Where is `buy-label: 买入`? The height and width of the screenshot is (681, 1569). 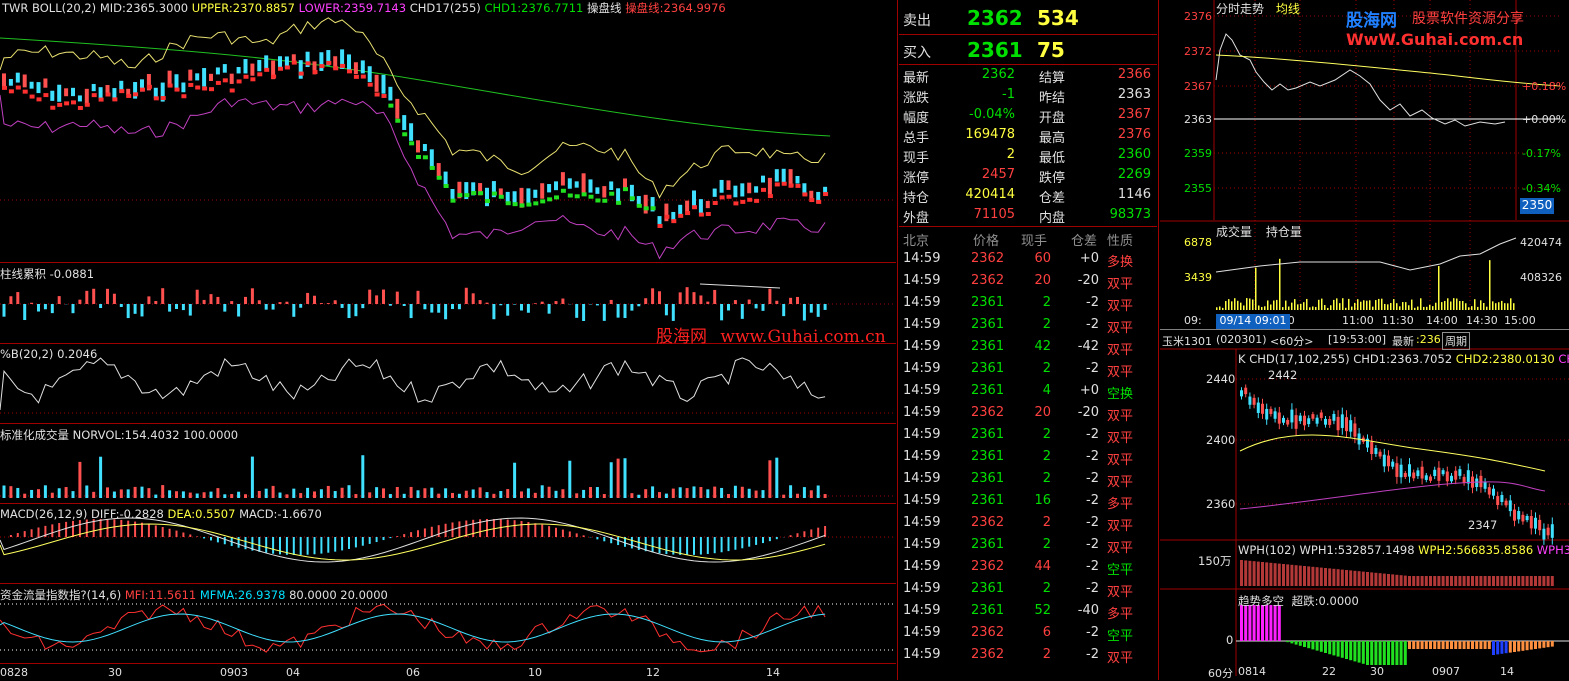 buy-label: 买入 is located at coordinates (917, 52).